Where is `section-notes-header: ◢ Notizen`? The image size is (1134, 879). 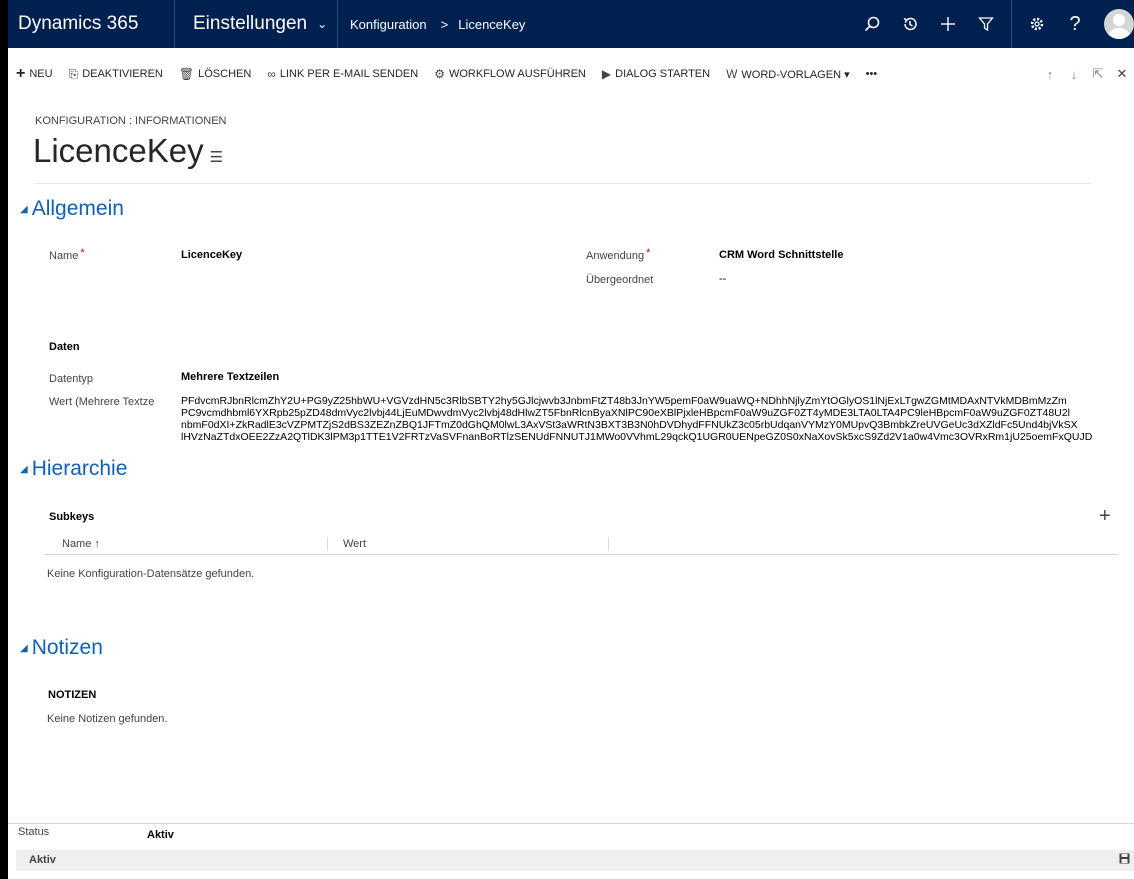 section-notes-header: ◢ Notizen is located at coordinates (61, 648).